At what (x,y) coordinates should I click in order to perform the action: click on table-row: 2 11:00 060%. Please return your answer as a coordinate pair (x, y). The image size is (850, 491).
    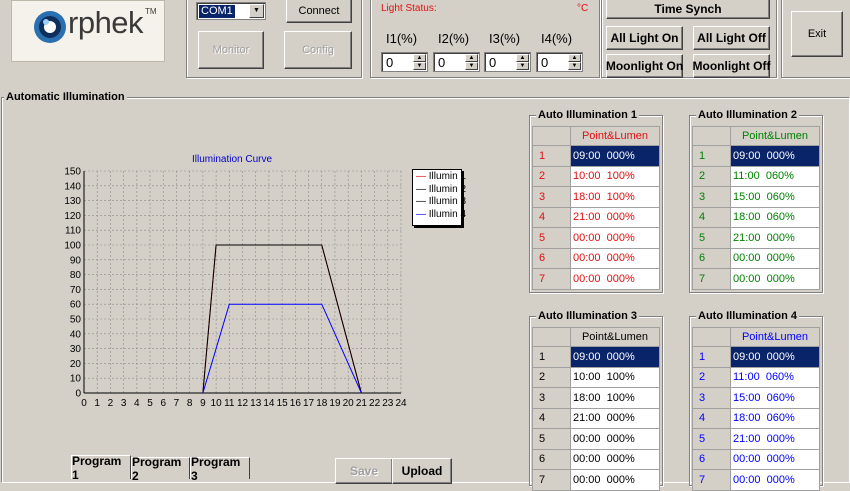
    Looking at the image, I should click on (756, 377).